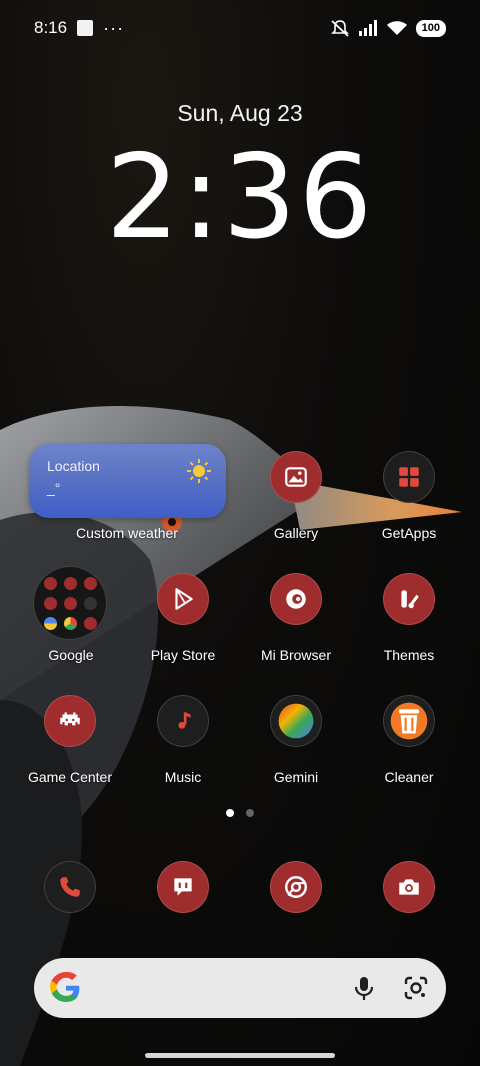  I want to click on status-bar: 8:16 ··· 100, so click(240, 28).